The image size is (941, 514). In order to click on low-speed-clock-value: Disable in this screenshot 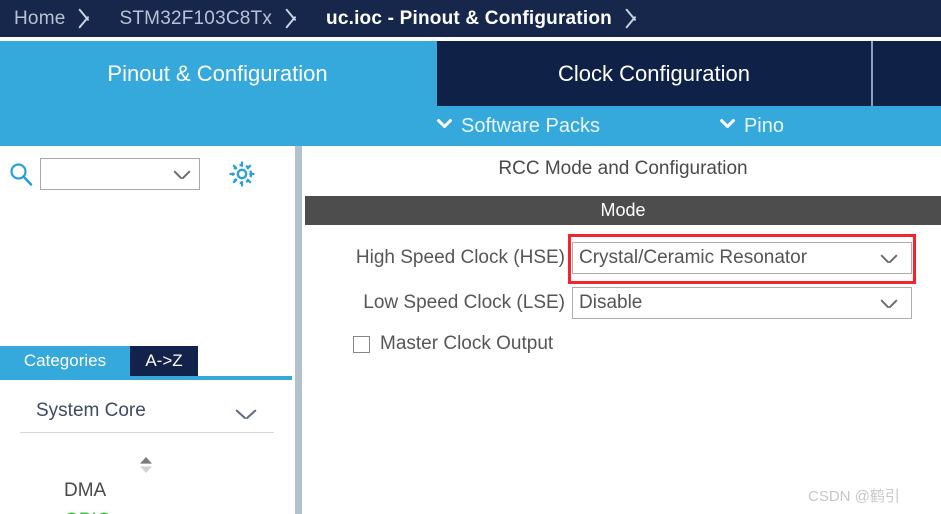, I will do `click(611, 302)`.